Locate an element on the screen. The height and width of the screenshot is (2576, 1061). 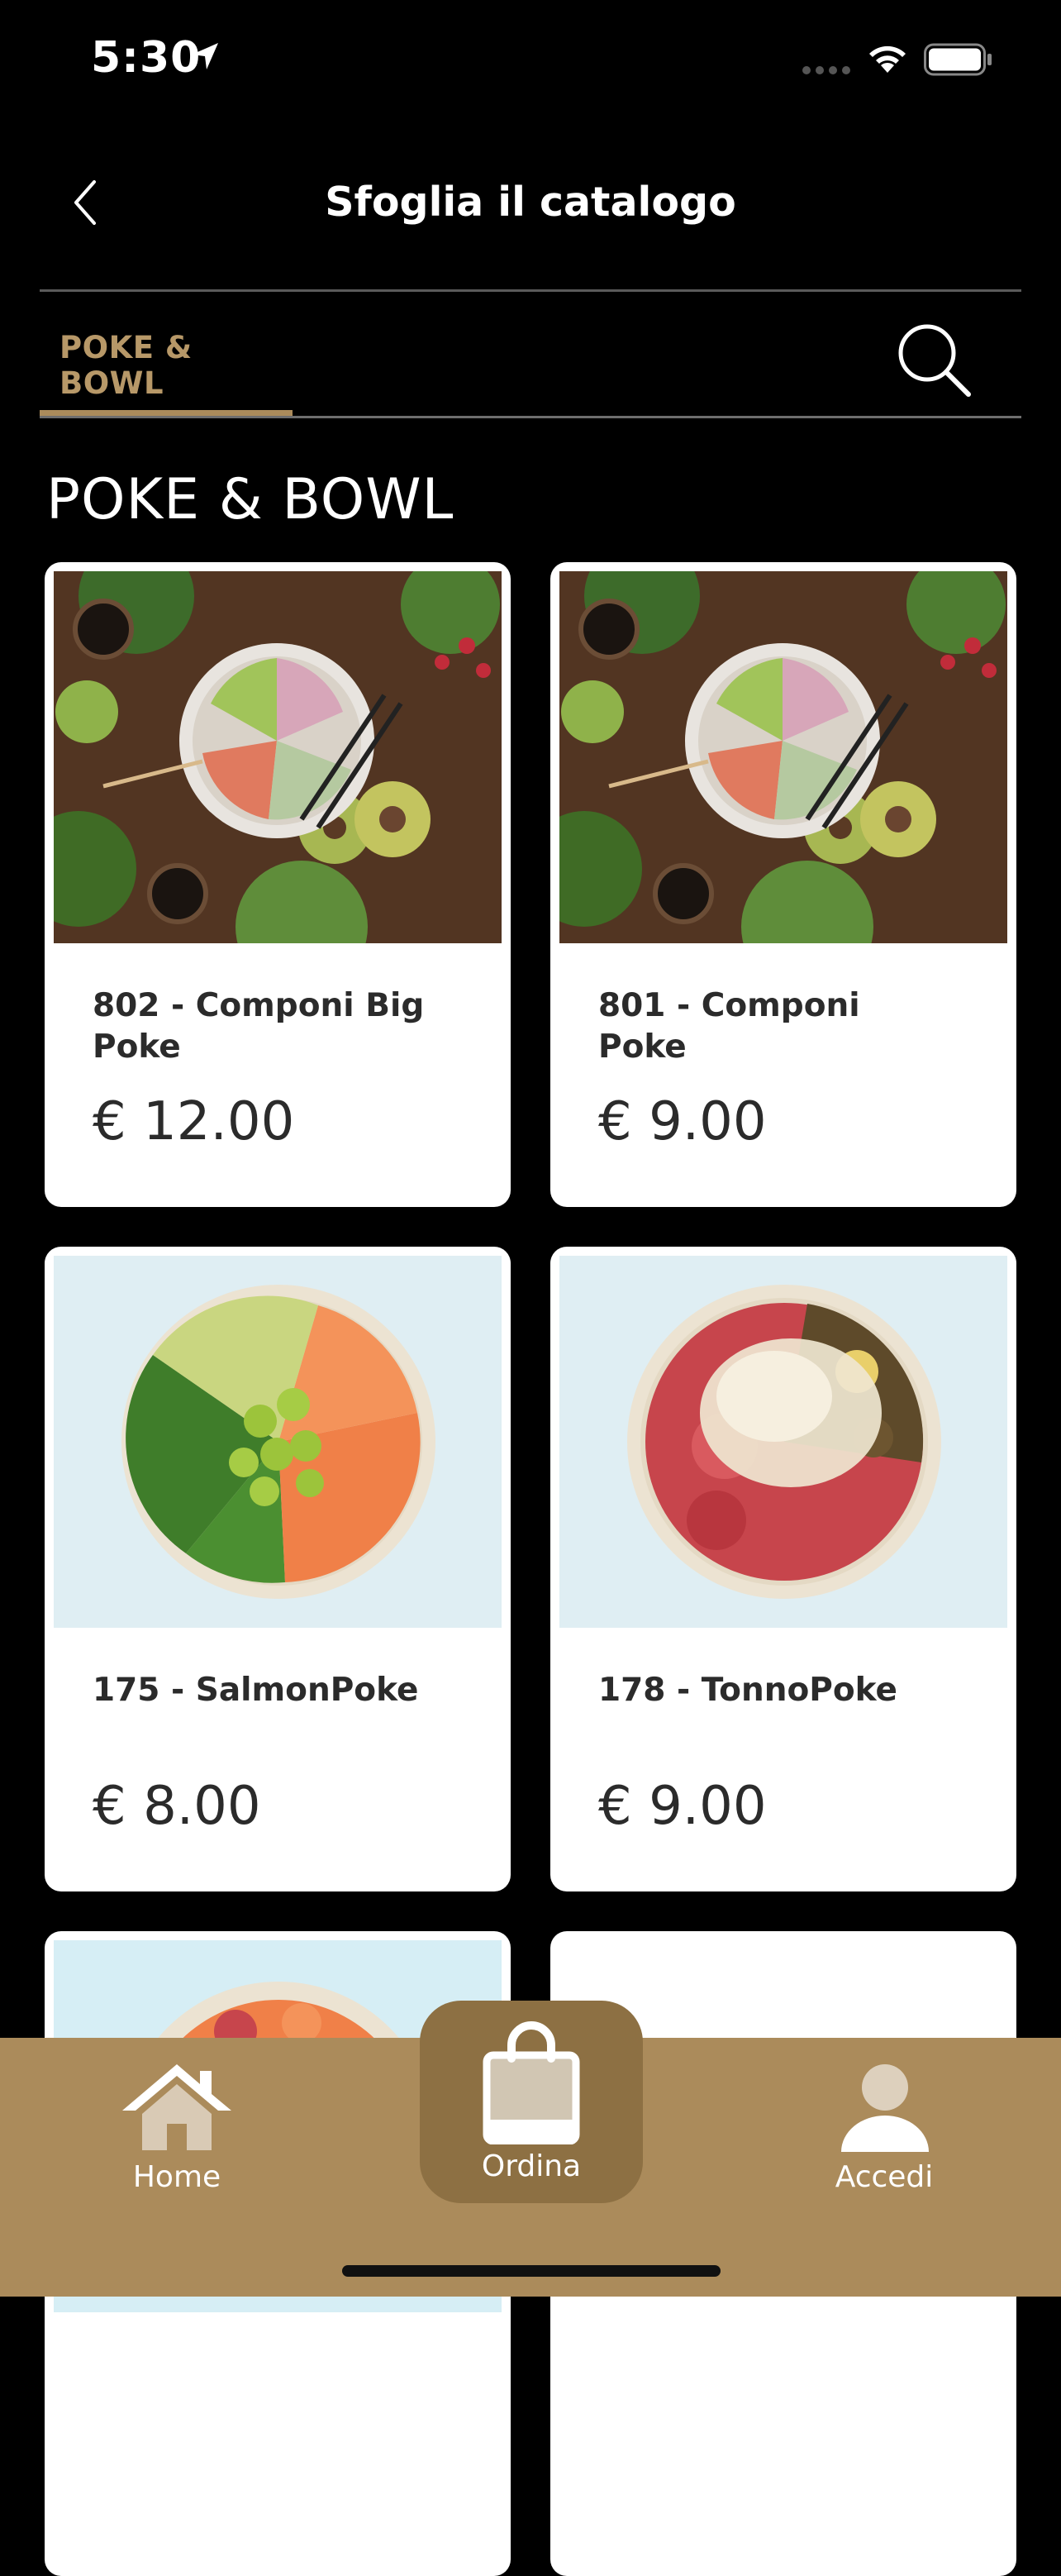
search-button is located at coordinates (933, 359).